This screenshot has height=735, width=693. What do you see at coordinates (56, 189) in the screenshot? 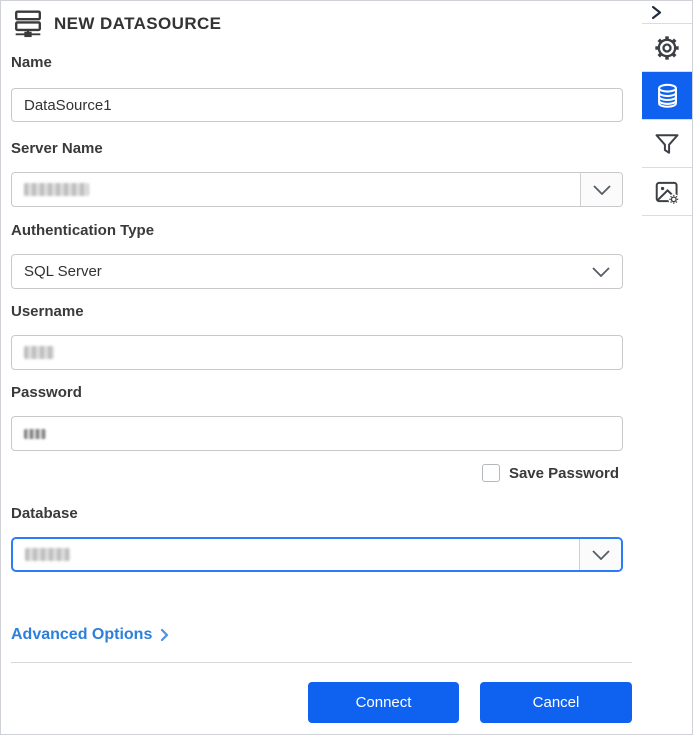
I see `server-name-redacted-value` at bounding box center [56, 189].